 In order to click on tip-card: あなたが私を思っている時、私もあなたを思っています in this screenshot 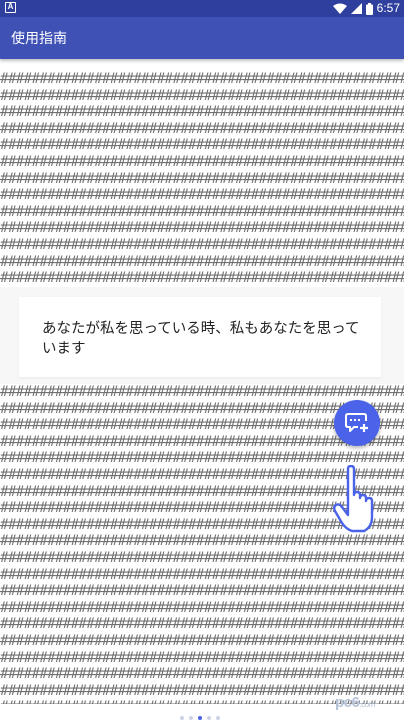, I will do `click(200, 337)`.